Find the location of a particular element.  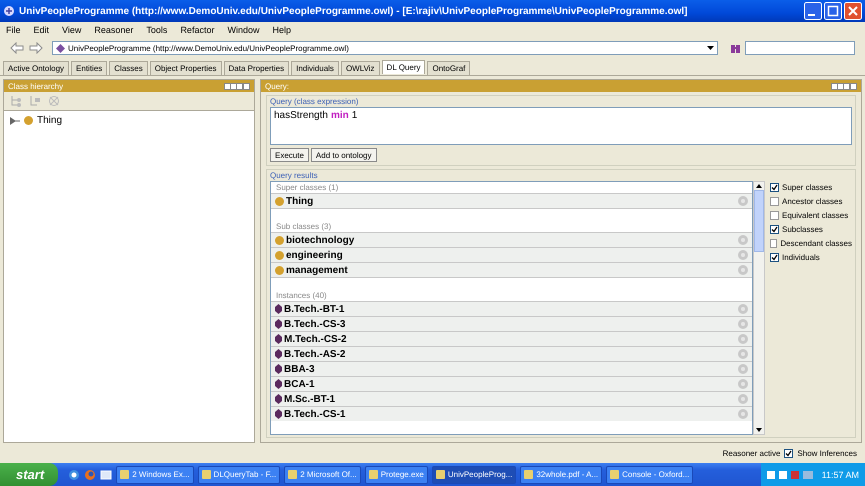

result-row: B.Tech.-AS-2 is located at coordinates (511, 353).